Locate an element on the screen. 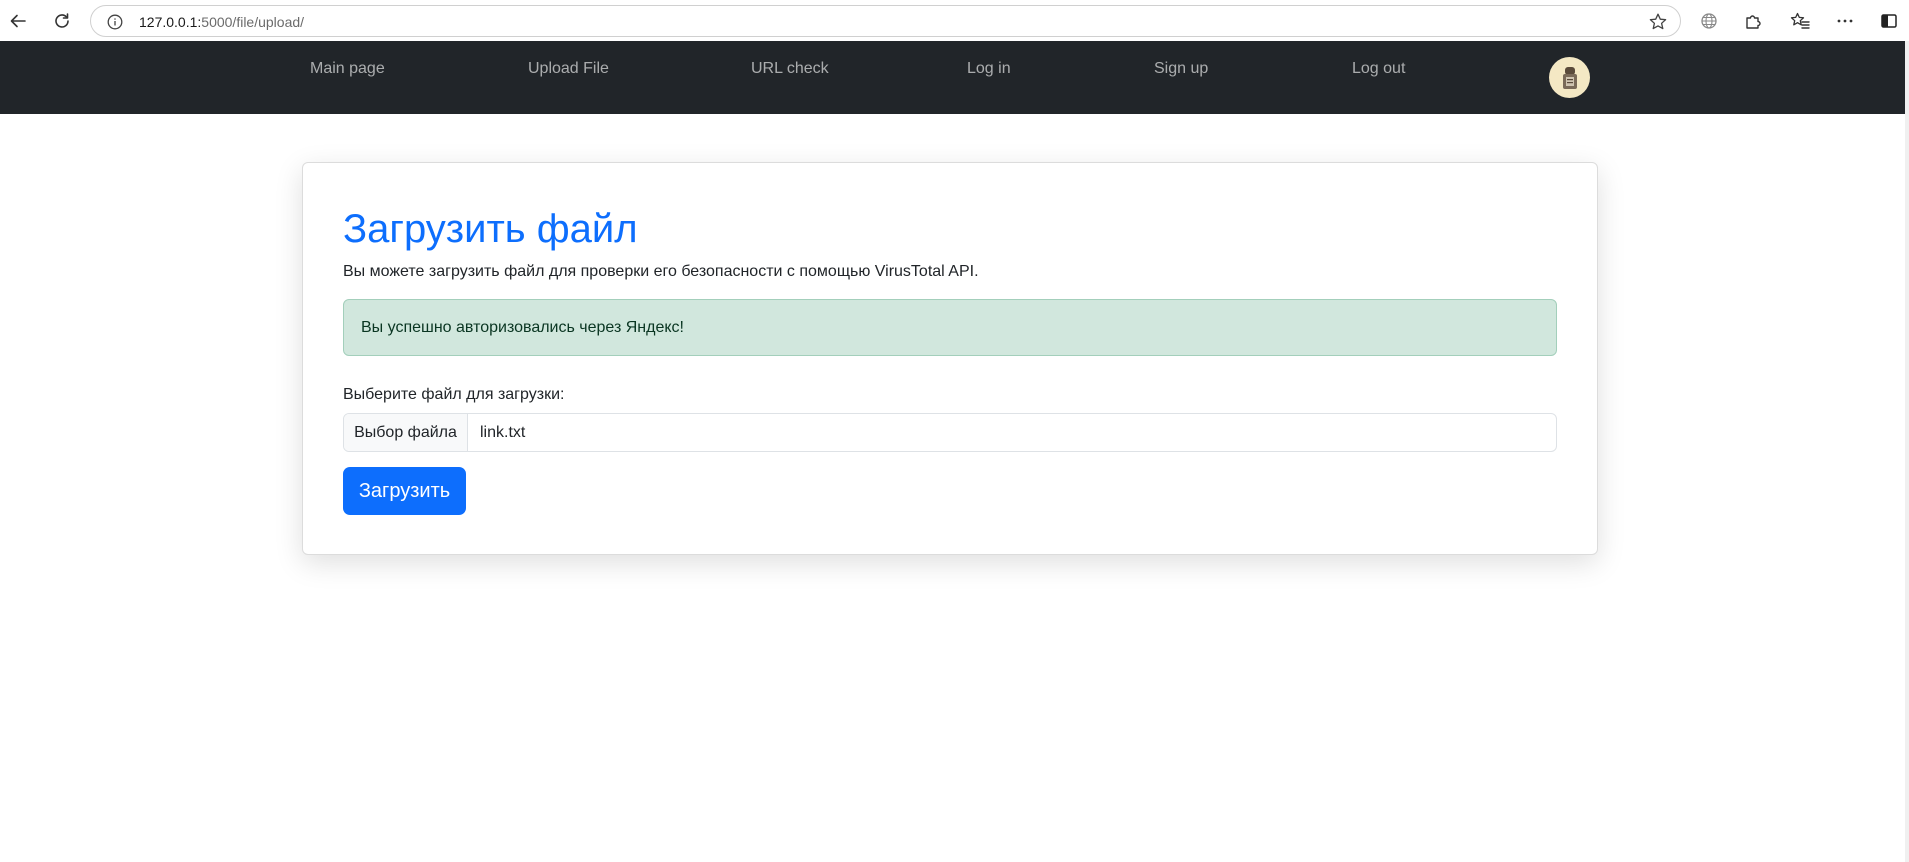 This screenshot has height=862, width=1909. address-bar: 127.0.0.1:5000/file/upload/ is located at coordinates (885, 21).